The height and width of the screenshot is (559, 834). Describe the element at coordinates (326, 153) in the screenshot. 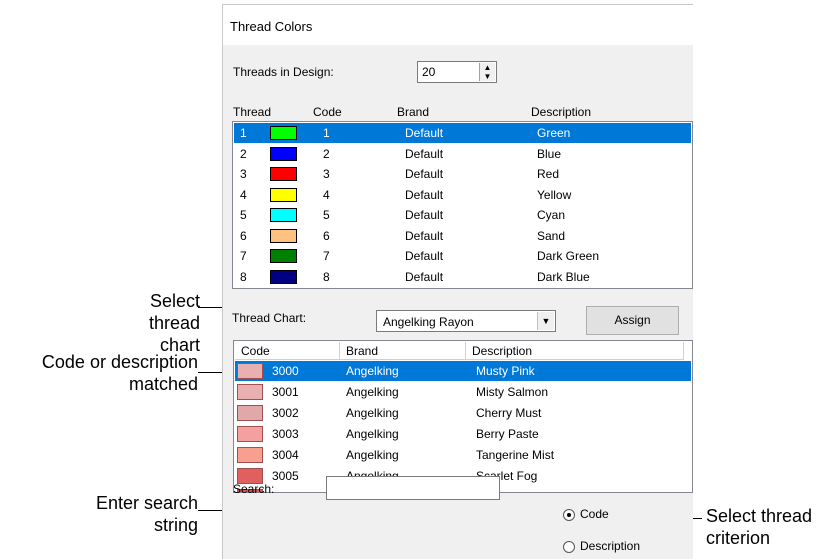

I see `thread-code: 2` at that location.